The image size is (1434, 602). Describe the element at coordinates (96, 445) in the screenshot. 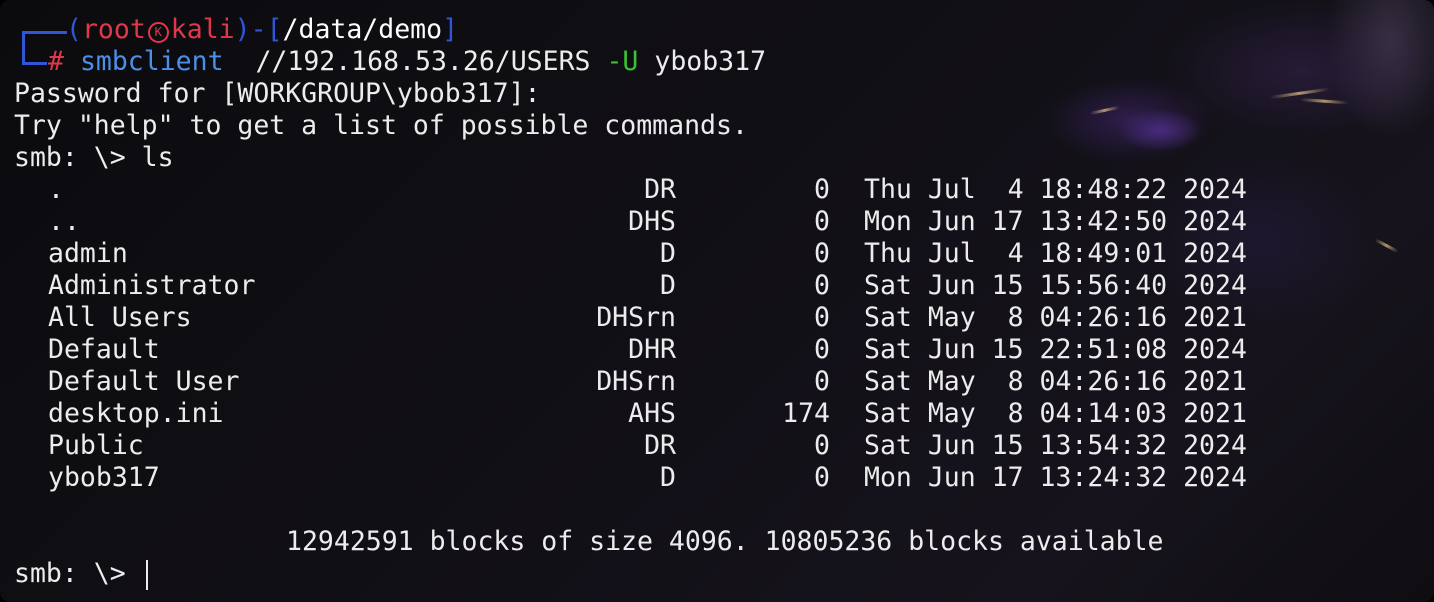

I see `listing-name: Public` at that location.